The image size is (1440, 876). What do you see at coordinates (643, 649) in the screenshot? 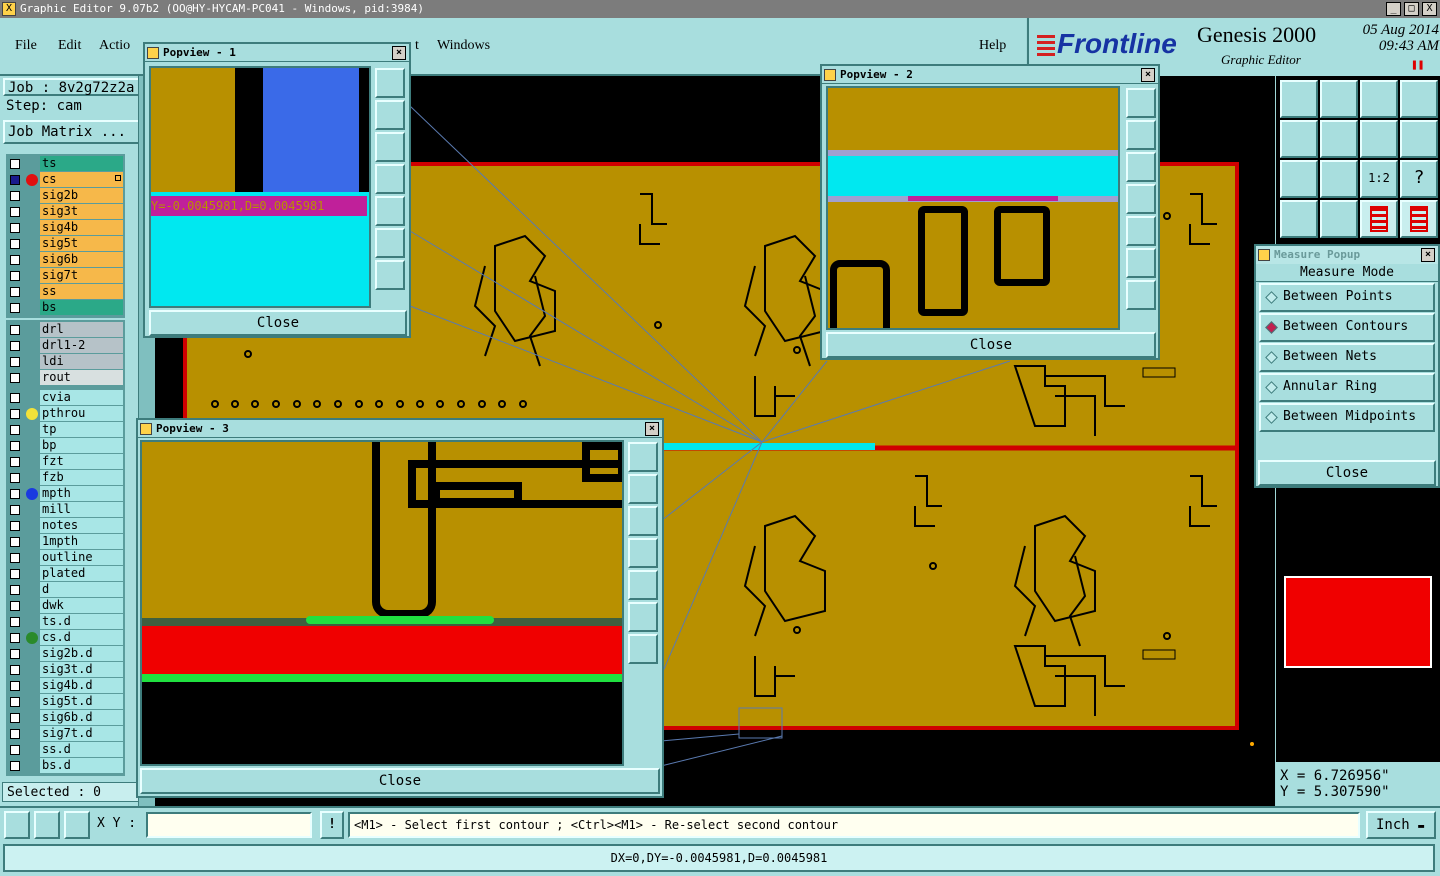
I see `pv3-center-icon` at bounding box center [643, 649].